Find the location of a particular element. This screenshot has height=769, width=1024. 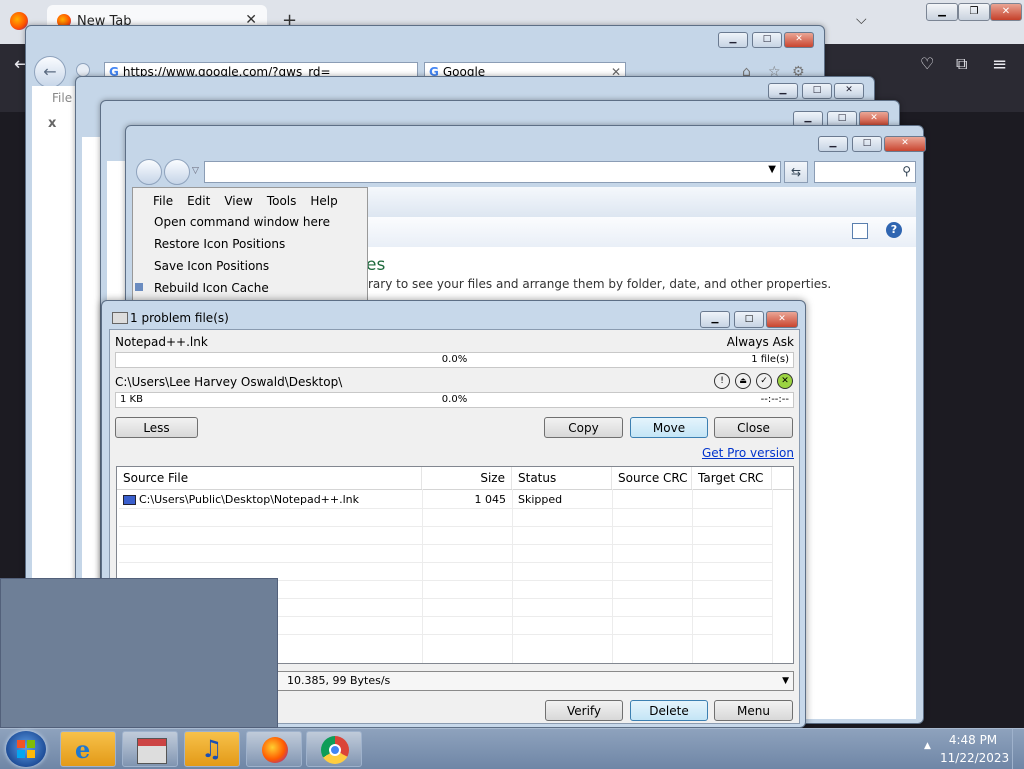

dialog-title: 1 problem file(s) is located at coordinates (179, 318).